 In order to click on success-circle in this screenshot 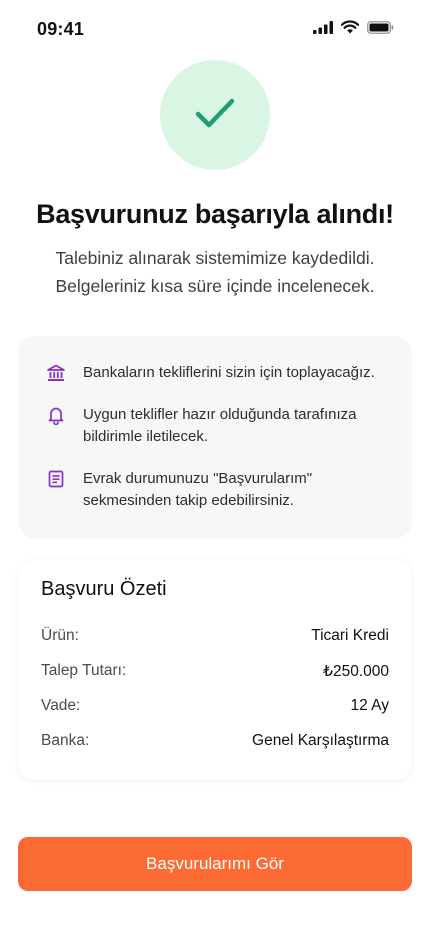, I will do `click(215, 115)`.